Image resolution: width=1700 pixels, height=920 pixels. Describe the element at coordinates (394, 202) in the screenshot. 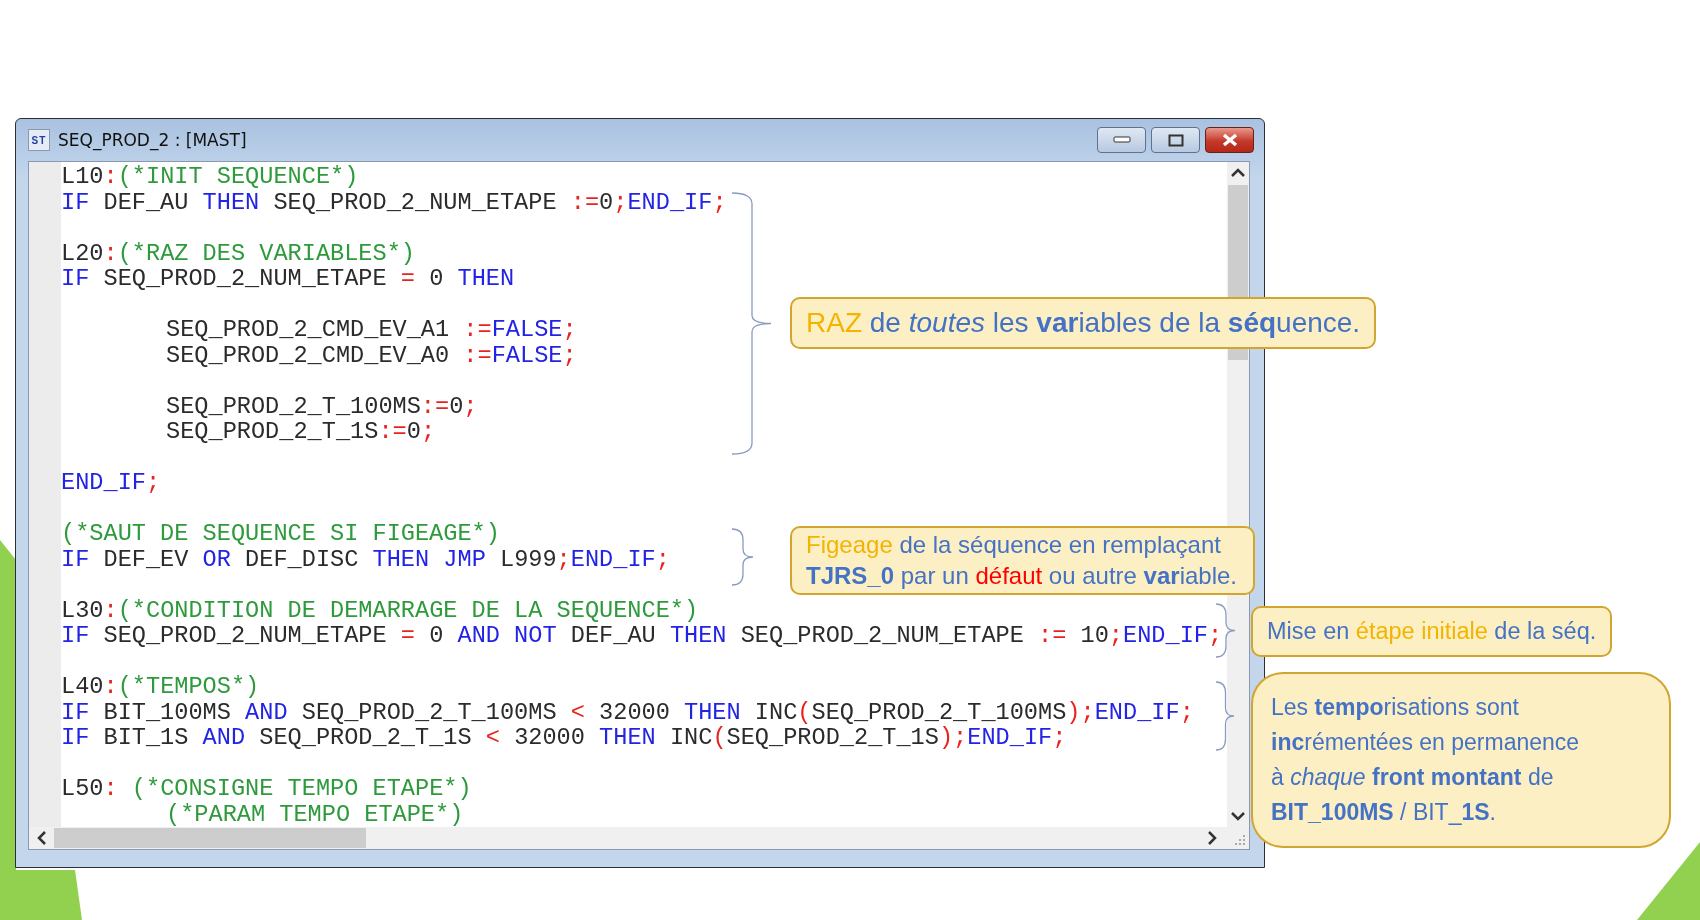

I see `code-line: IF DEF_AU THEN SEQ_PROD_2_NUM_ETAPE :=0;END_IF;` at that location.